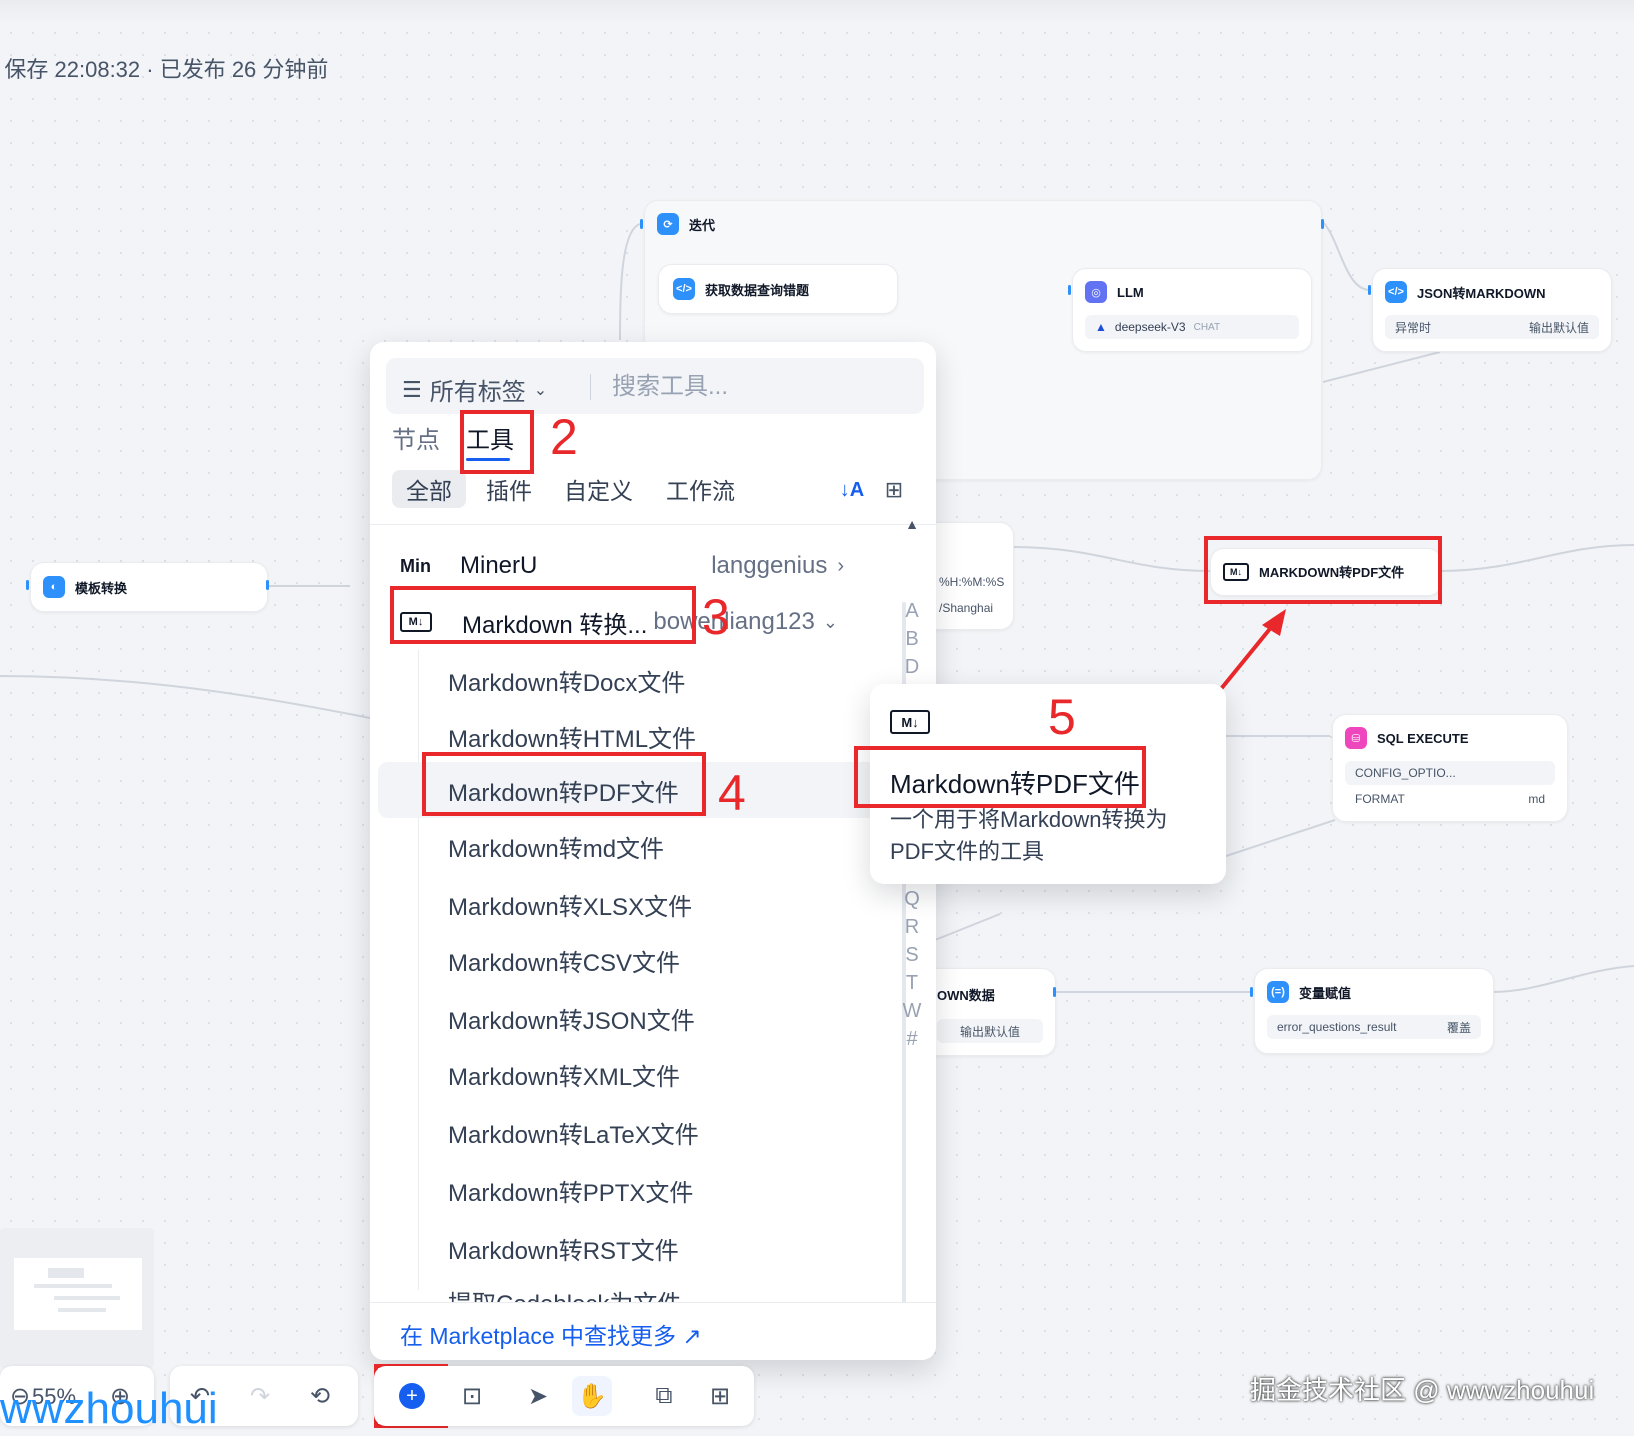 The image size is (1634, 1436). I want to click on annotation-box-tools-tab, so click(497, 442).